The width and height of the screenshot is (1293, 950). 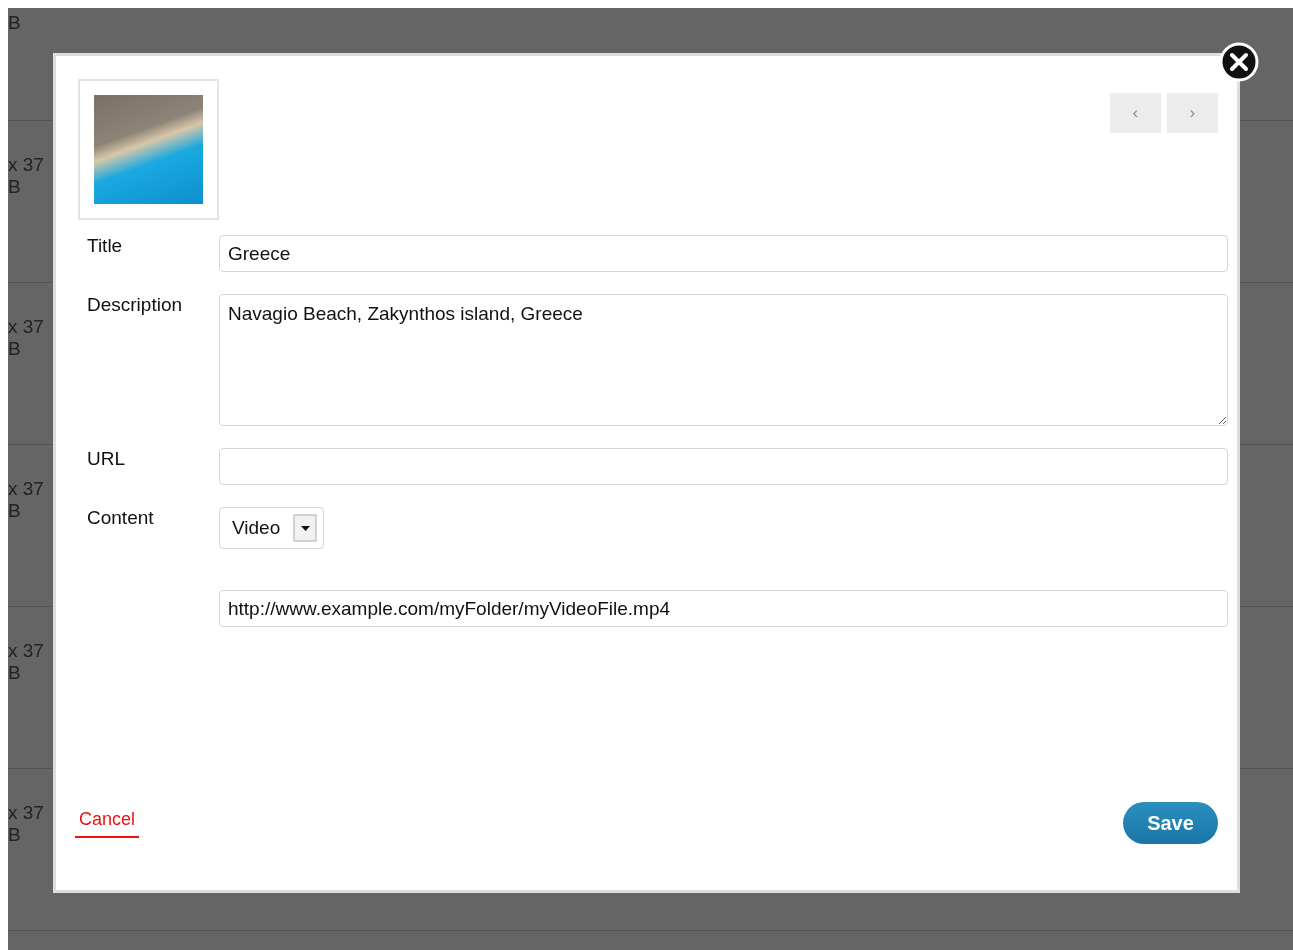 What do you see at coordinates (306, 528) in the screenshot?
I see `caret-icon` at bounding box center [306, 528].